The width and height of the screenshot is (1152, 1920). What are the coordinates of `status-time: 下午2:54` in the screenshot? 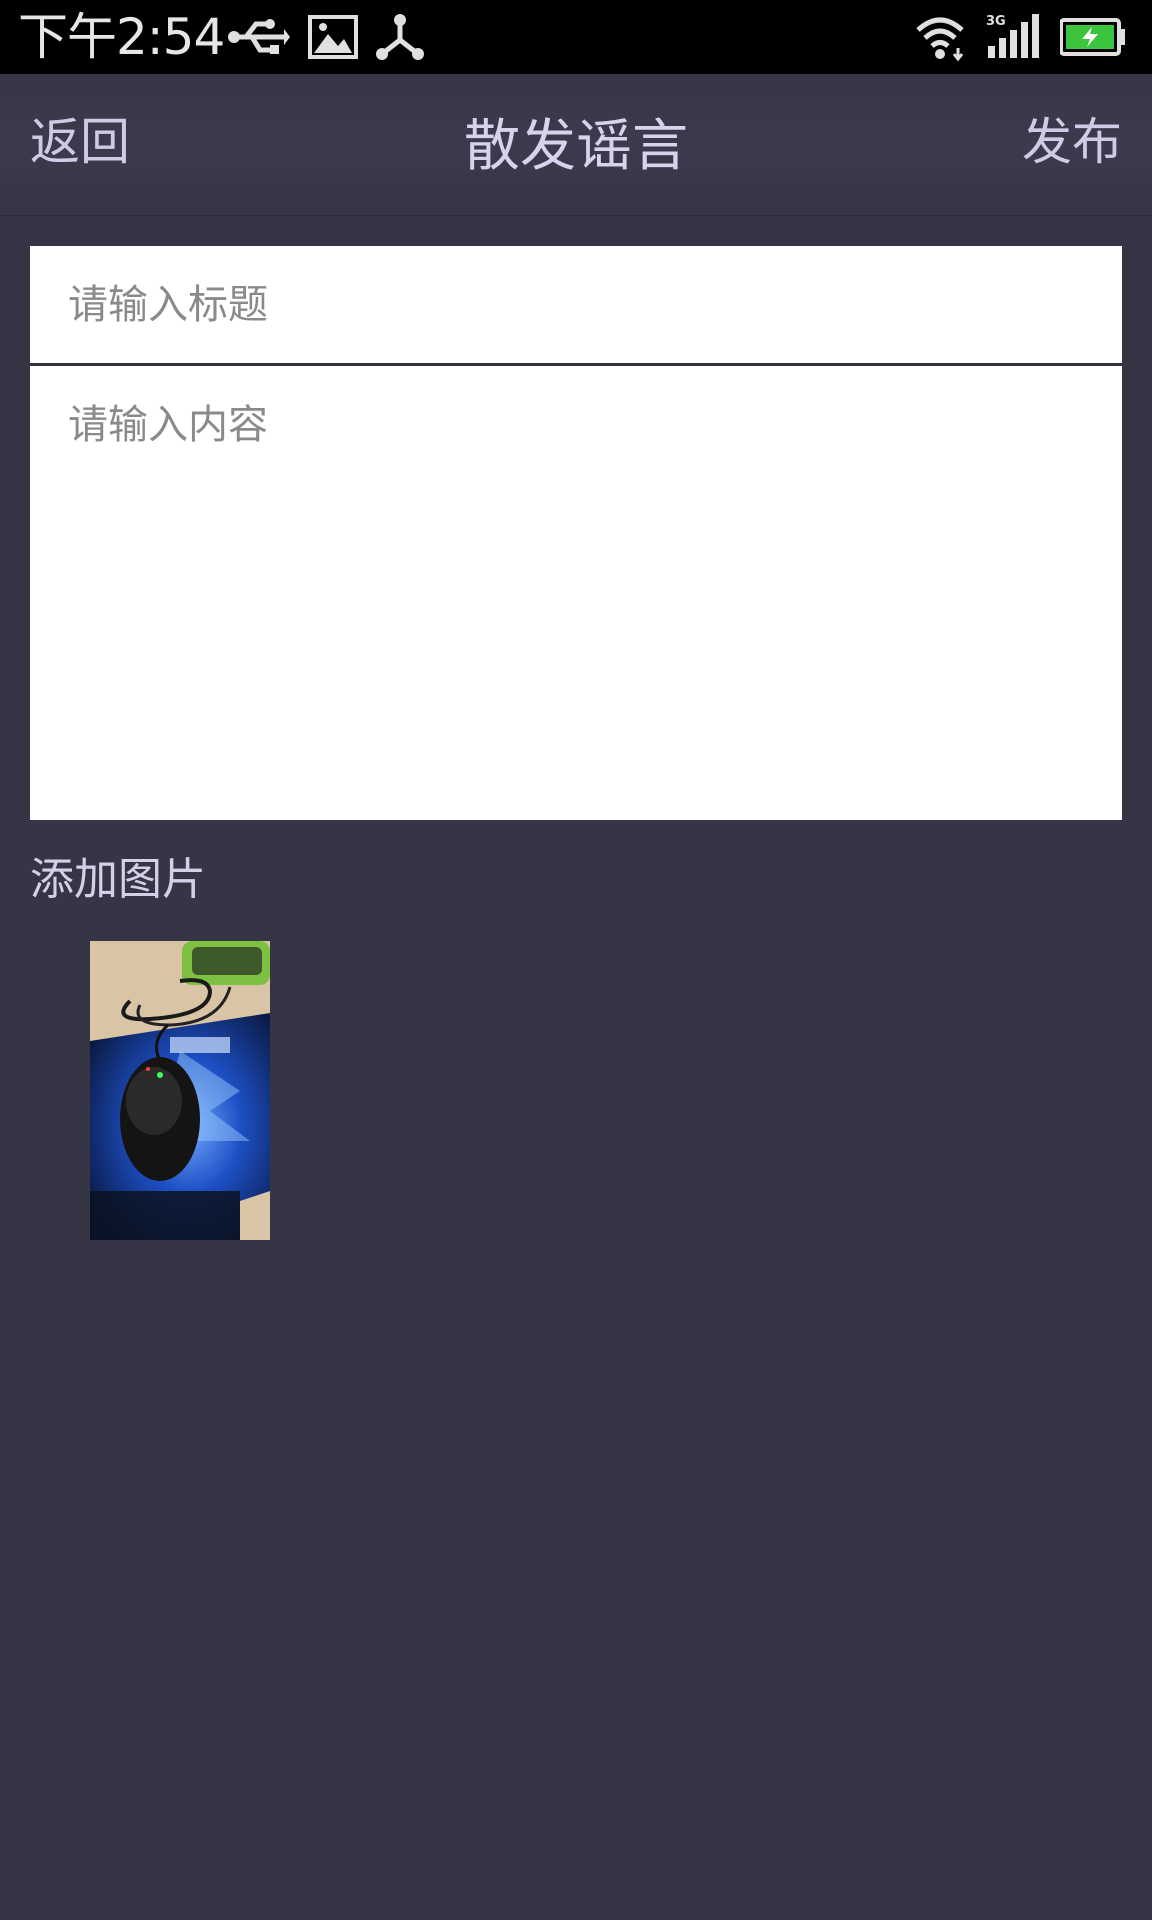 It's located at (121, 37).